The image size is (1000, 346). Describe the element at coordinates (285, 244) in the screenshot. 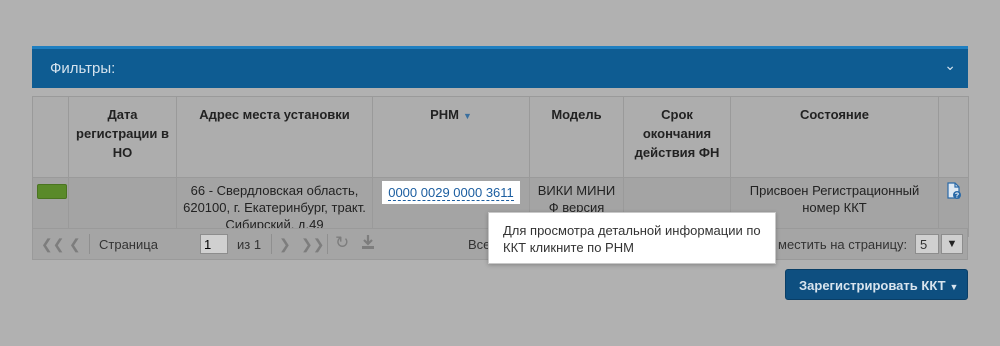

I see `next-page-icon: ❯` at that location.